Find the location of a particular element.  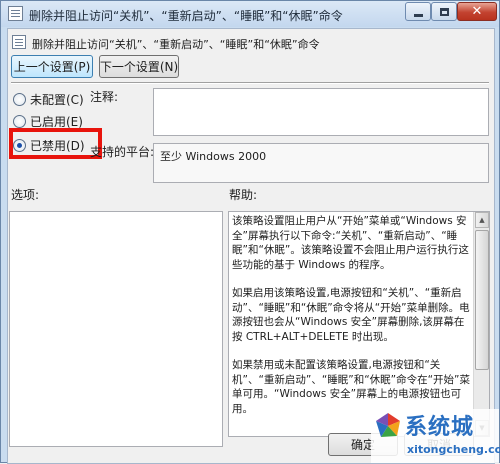

highlight-annotation is located at coordinates (55, 143).